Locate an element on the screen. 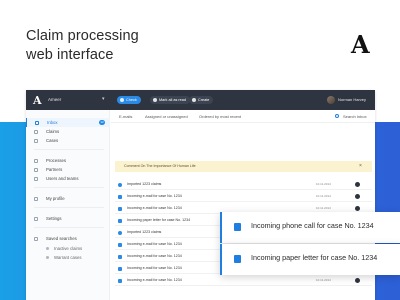 Image resolution: width=400 pixels, height=300 pixels. sidebar-item-label: Cases is located at coordinates (52, 140).